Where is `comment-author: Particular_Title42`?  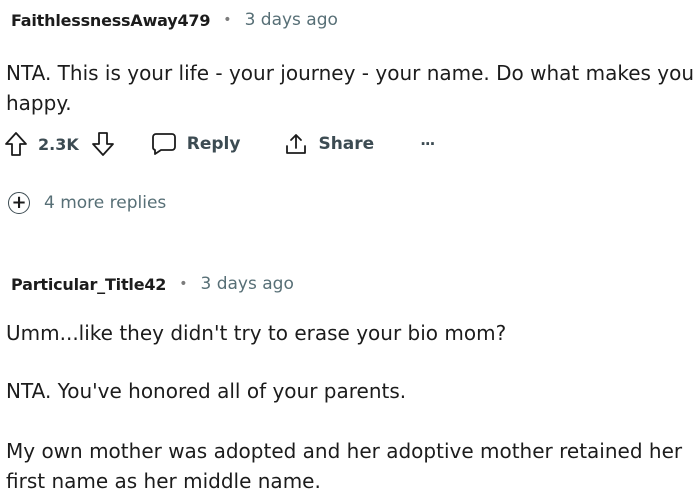 comment-author: Particular_Title42 is located at coordinates (88, 284).